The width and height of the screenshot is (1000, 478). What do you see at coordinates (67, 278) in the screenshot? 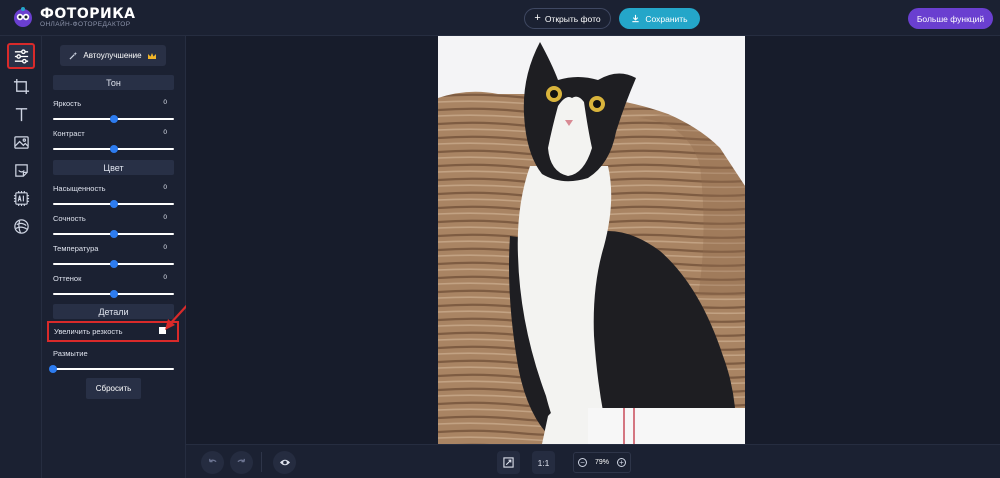
I see `tint-label: Оттенок` at bounding box center [67, 278].